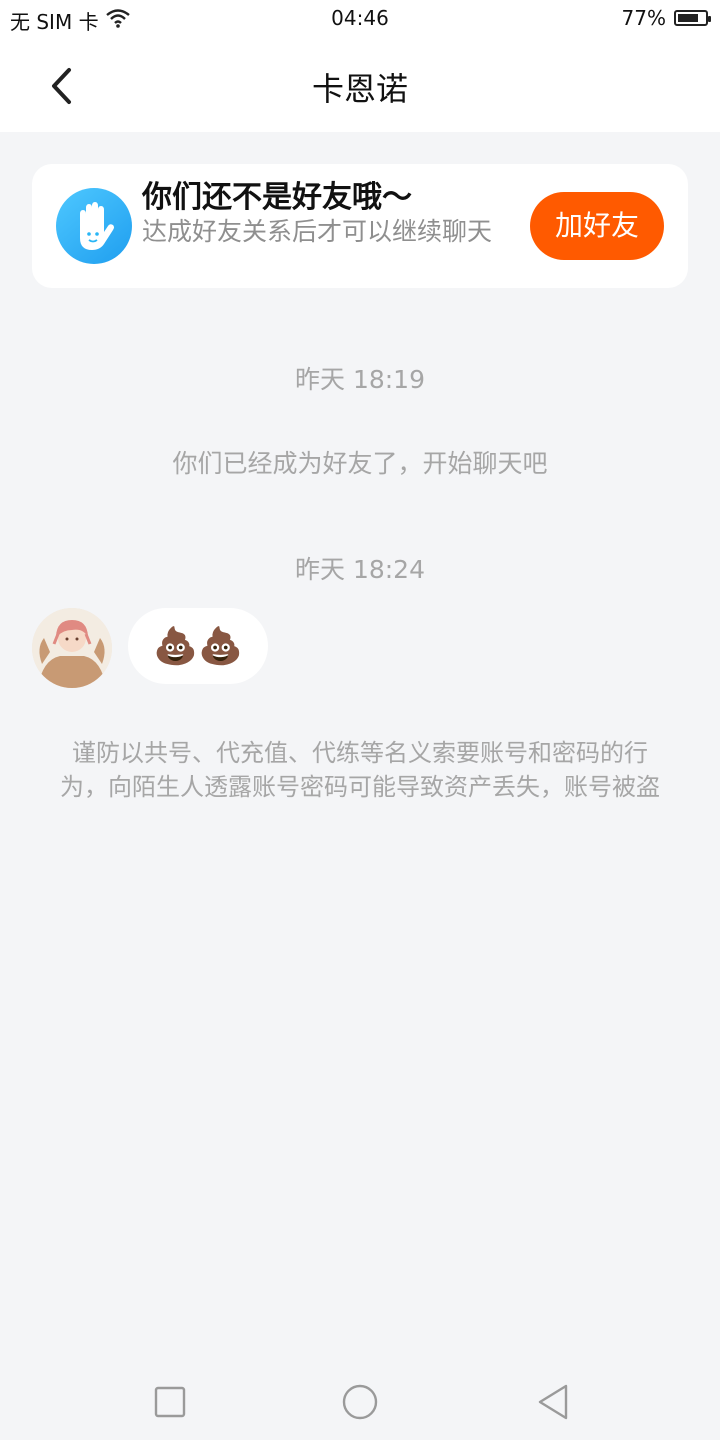  I want to click on poop-emoji-icon: 💩💩, so click(198, 646).